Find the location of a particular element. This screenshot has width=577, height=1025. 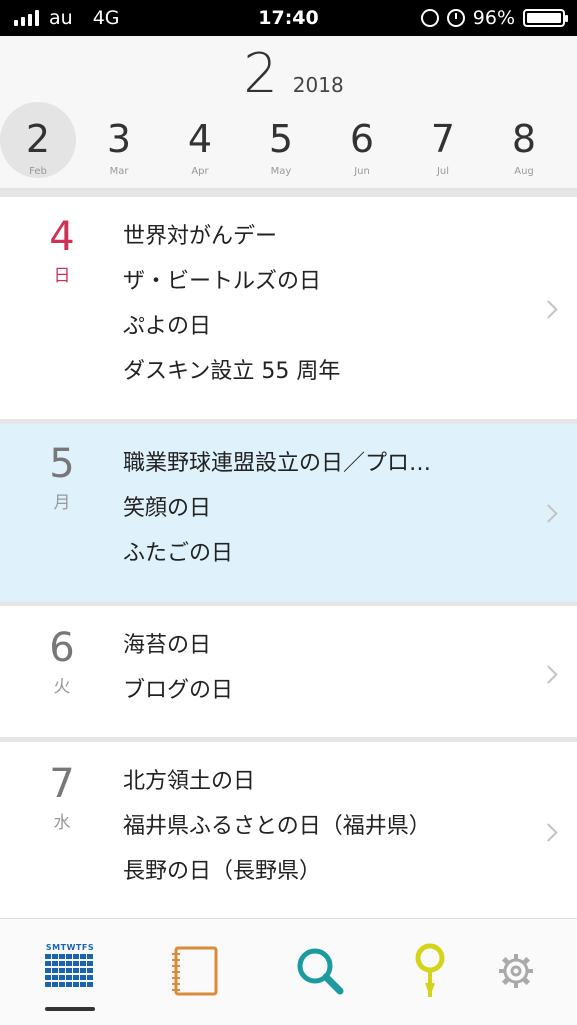

event-item: ダスキン設立 55 周年 is located at coordinates (232, 371).